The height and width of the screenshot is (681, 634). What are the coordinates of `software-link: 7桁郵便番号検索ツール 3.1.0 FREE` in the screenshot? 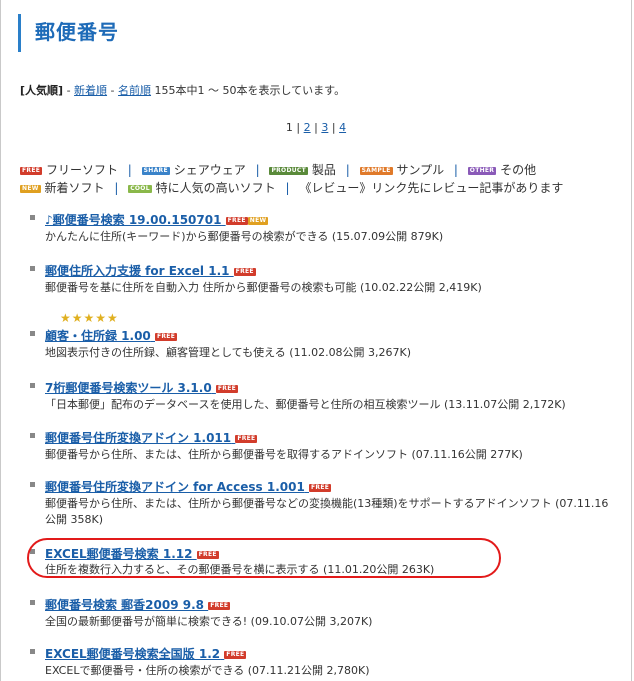 It's located at (142, 387).